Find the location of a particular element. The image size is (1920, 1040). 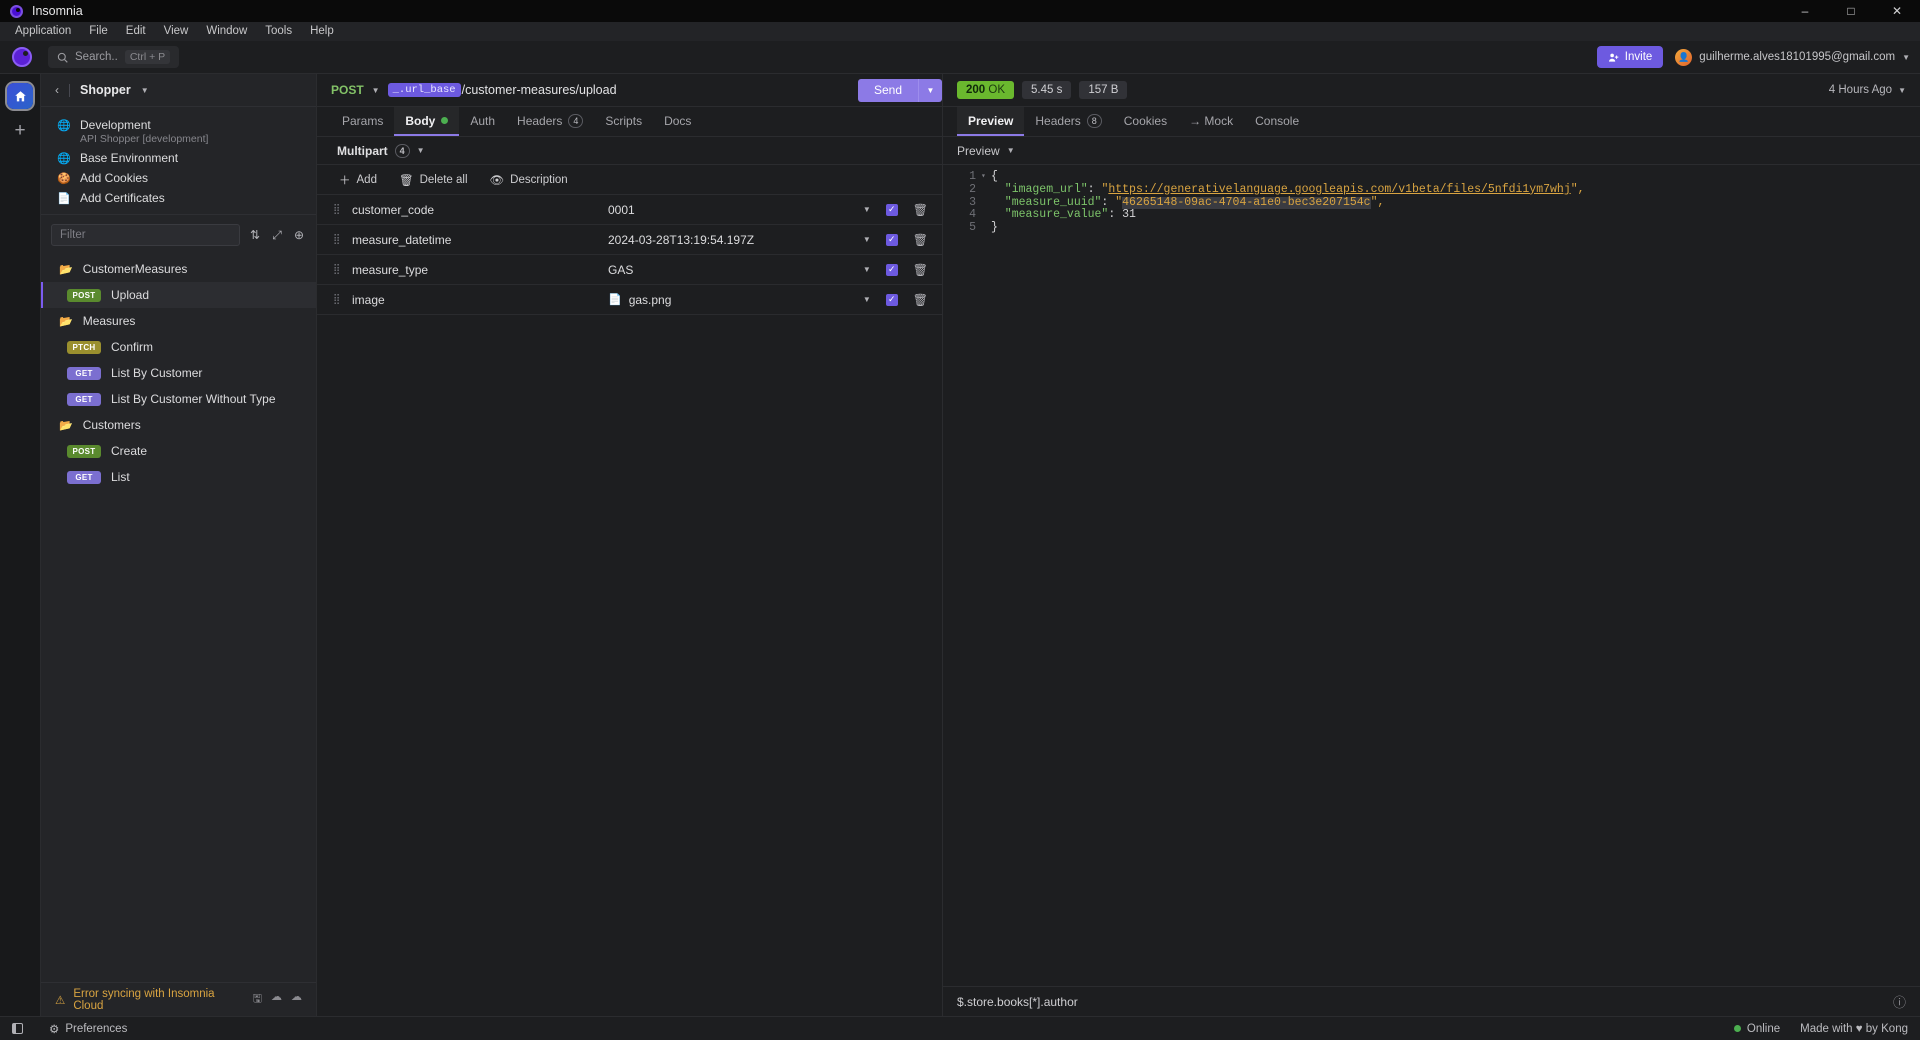

param-name: customer_code is located at coordinates (477, 210).